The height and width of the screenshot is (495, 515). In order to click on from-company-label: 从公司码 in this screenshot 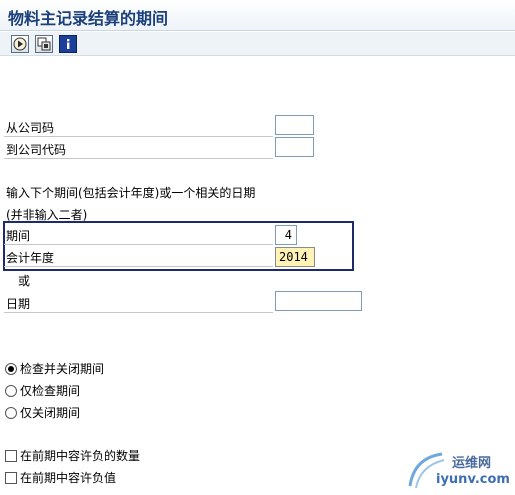, I will do `click(30, 128)`.